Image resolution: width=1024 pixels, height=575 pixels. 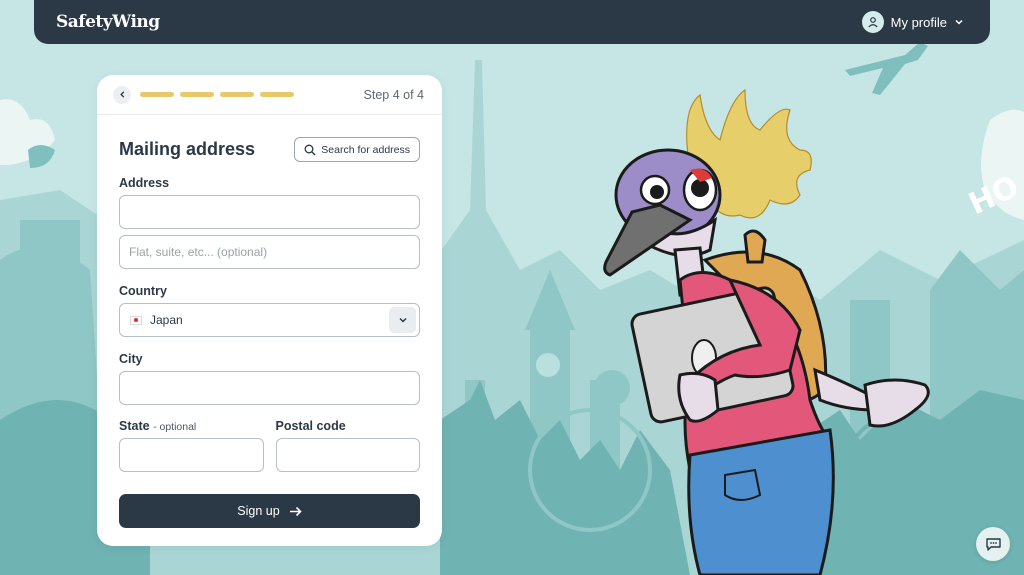 What do you see at coordinates (217, 94) in the screenshot?
I see `progress-bar` at bounding box center [217, 94].